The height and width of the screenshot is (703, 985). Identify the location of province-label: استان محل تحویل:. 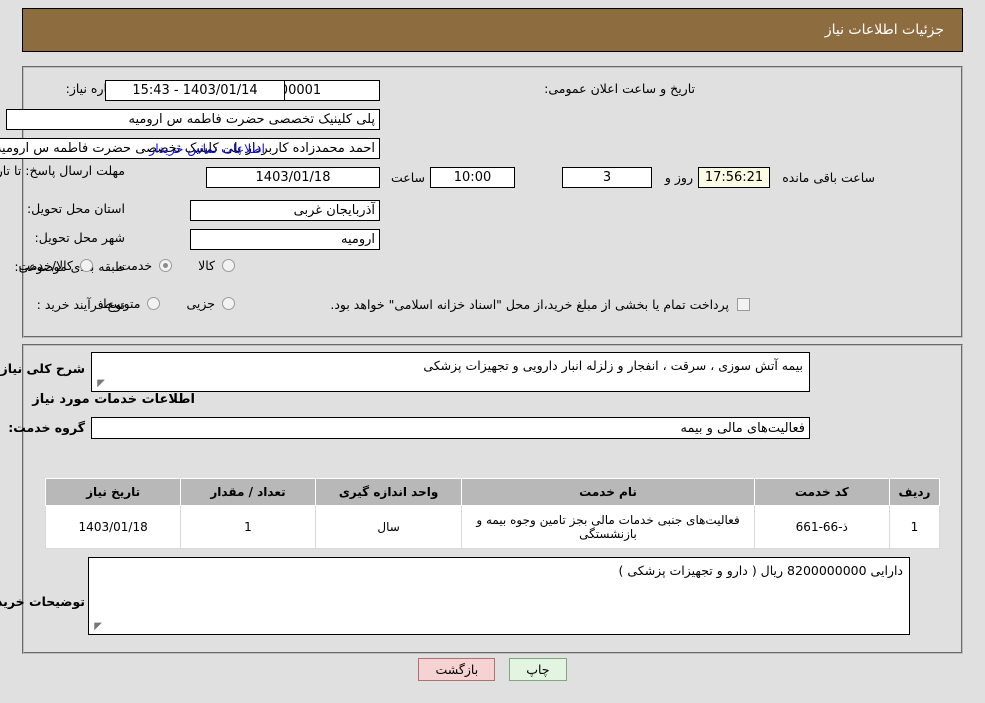
(75, 208).